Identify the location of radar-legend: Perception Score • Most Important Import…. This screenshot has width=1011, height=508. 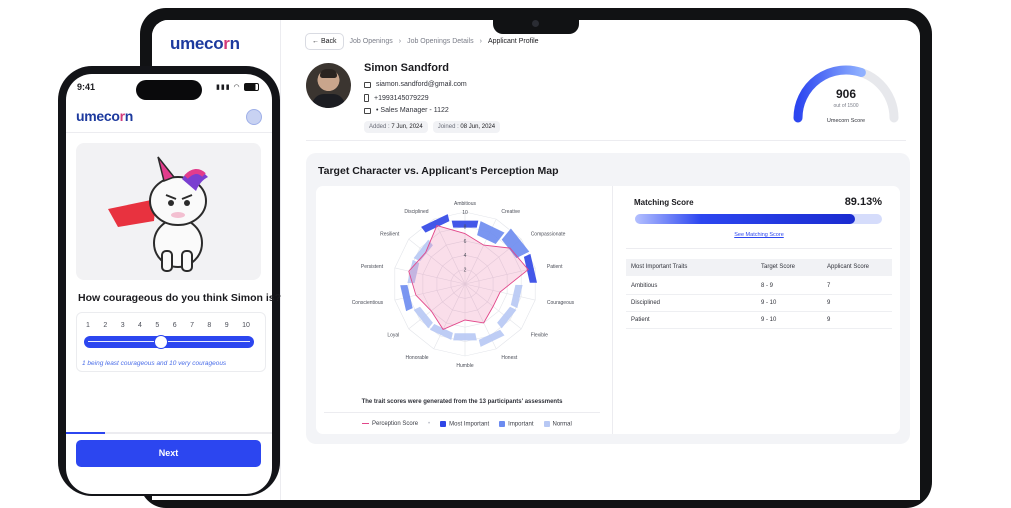
(467, 424).